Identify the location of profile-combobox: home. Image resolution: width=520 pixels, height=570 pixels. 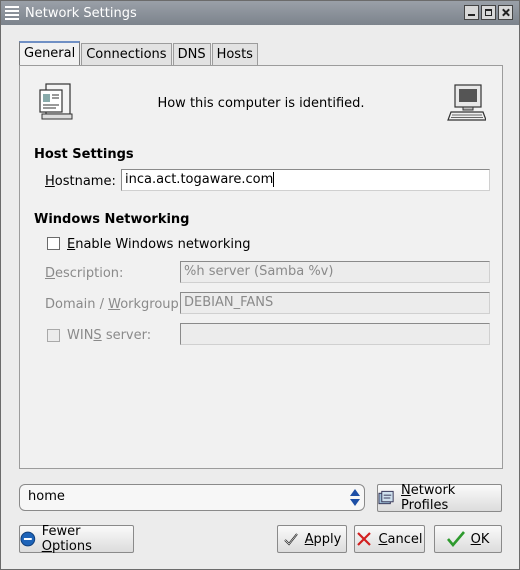
(192, 497).